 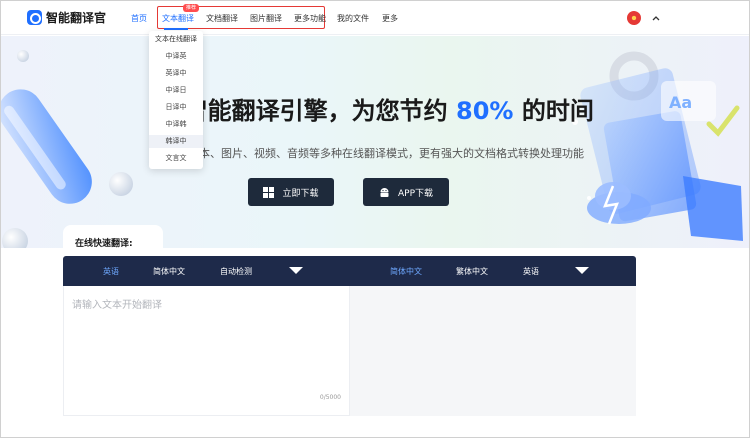 I want to click on nav-image-translate: 图片翻译, so click(x=266, y=18).